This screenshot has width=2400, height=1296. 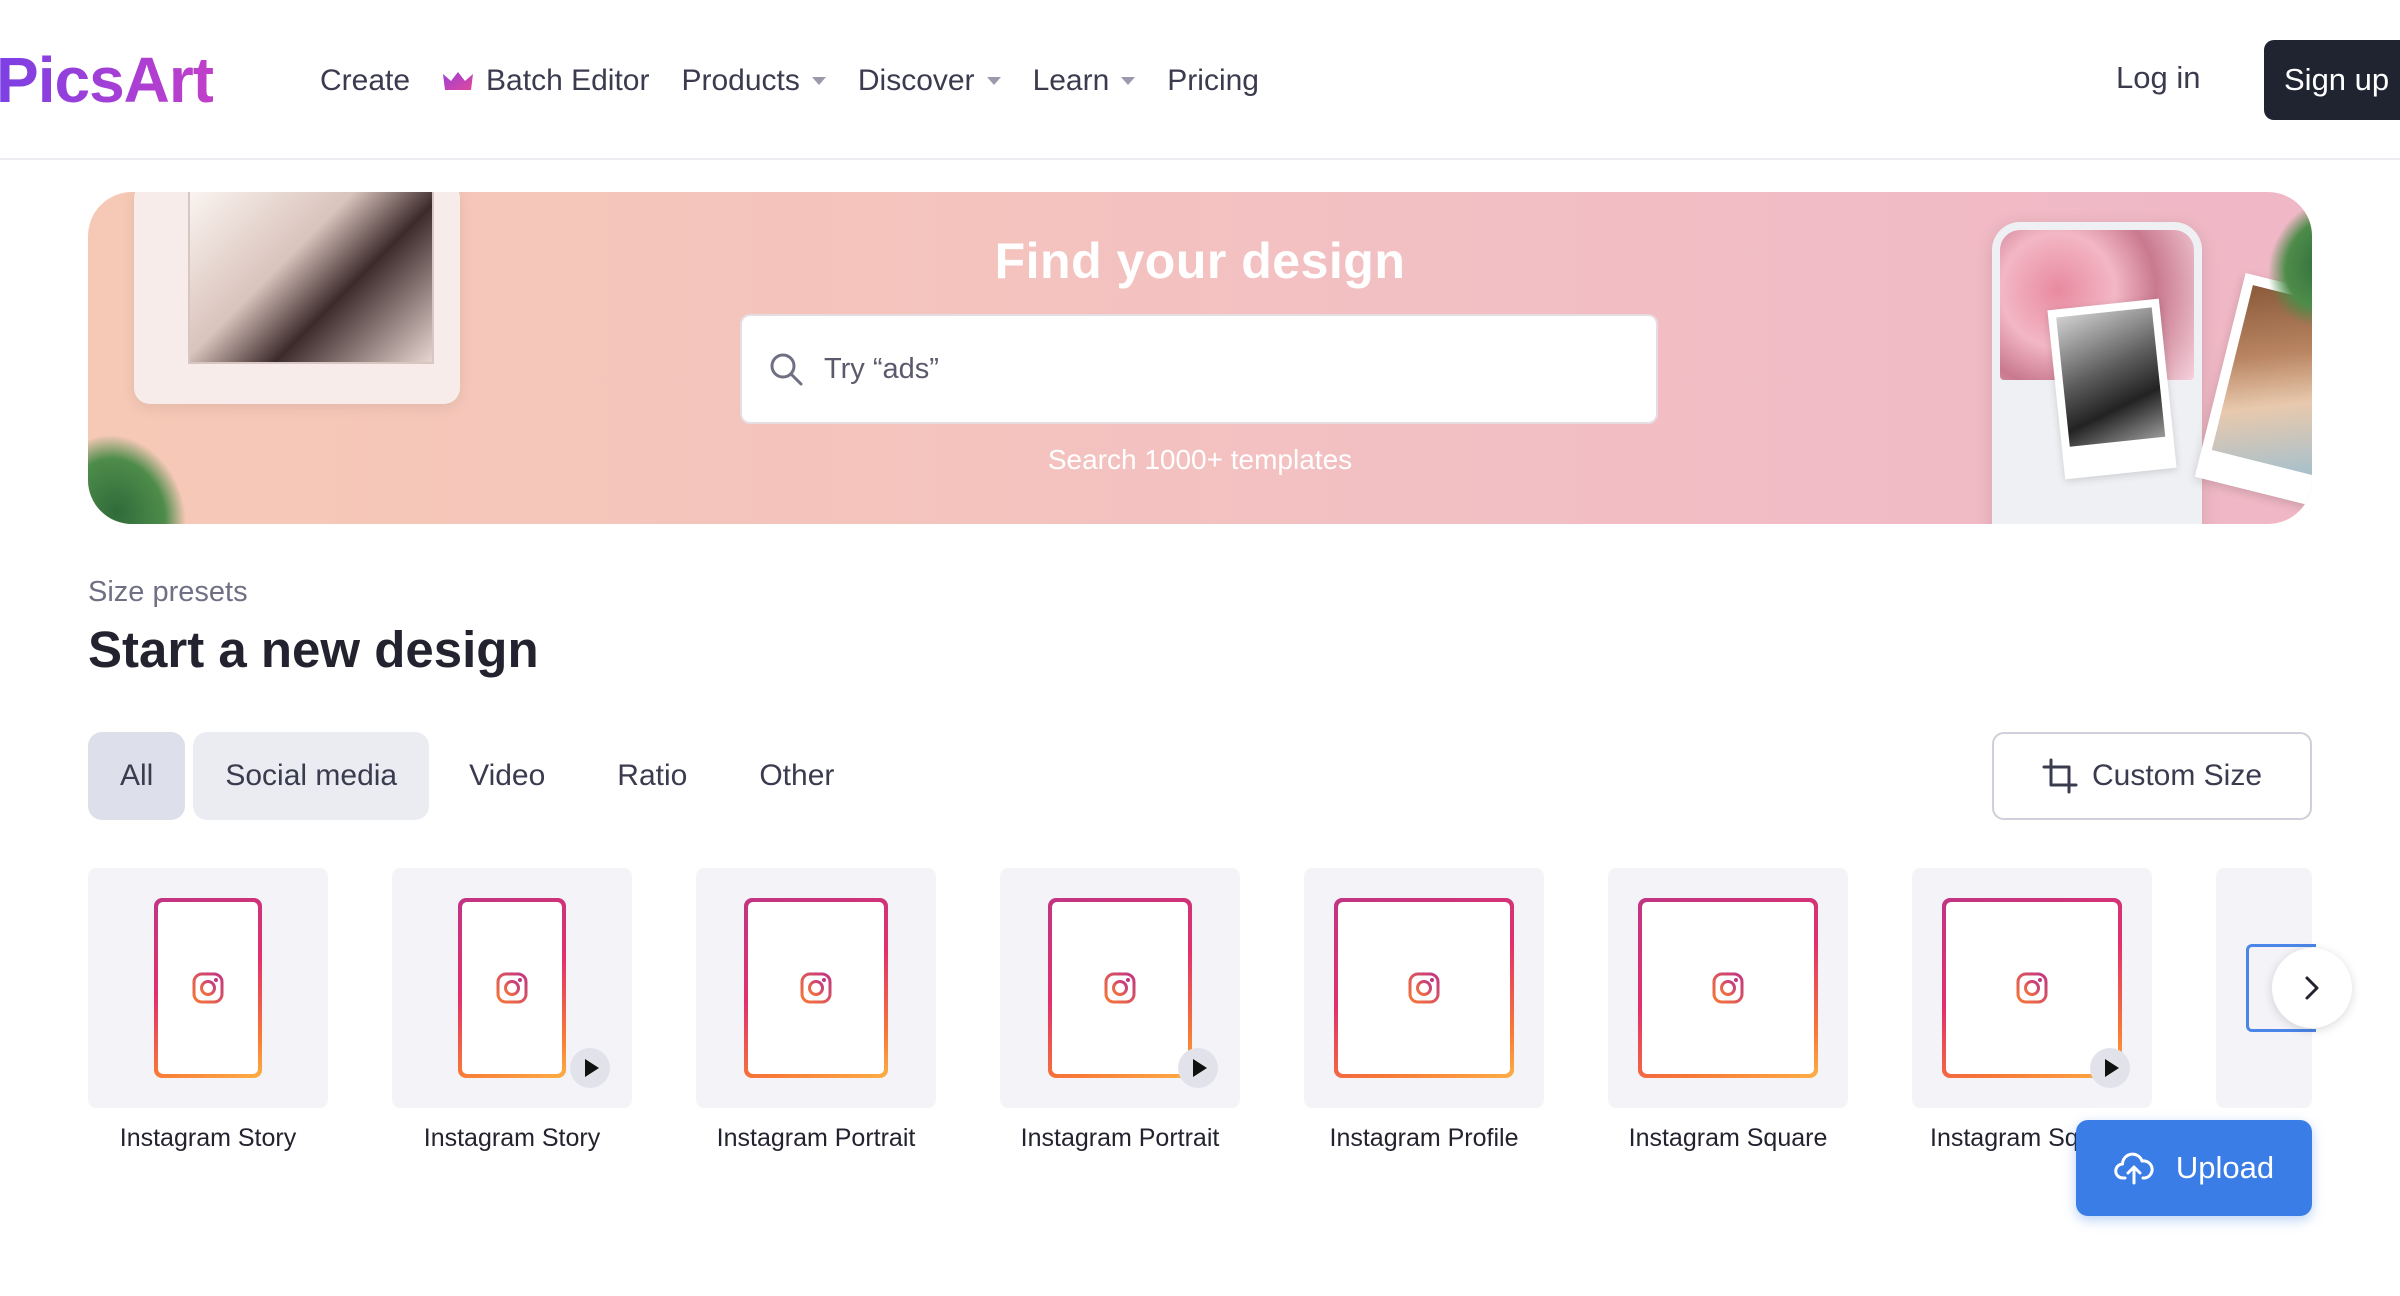 I want to click on search-input, so click(x=1222, y=369).